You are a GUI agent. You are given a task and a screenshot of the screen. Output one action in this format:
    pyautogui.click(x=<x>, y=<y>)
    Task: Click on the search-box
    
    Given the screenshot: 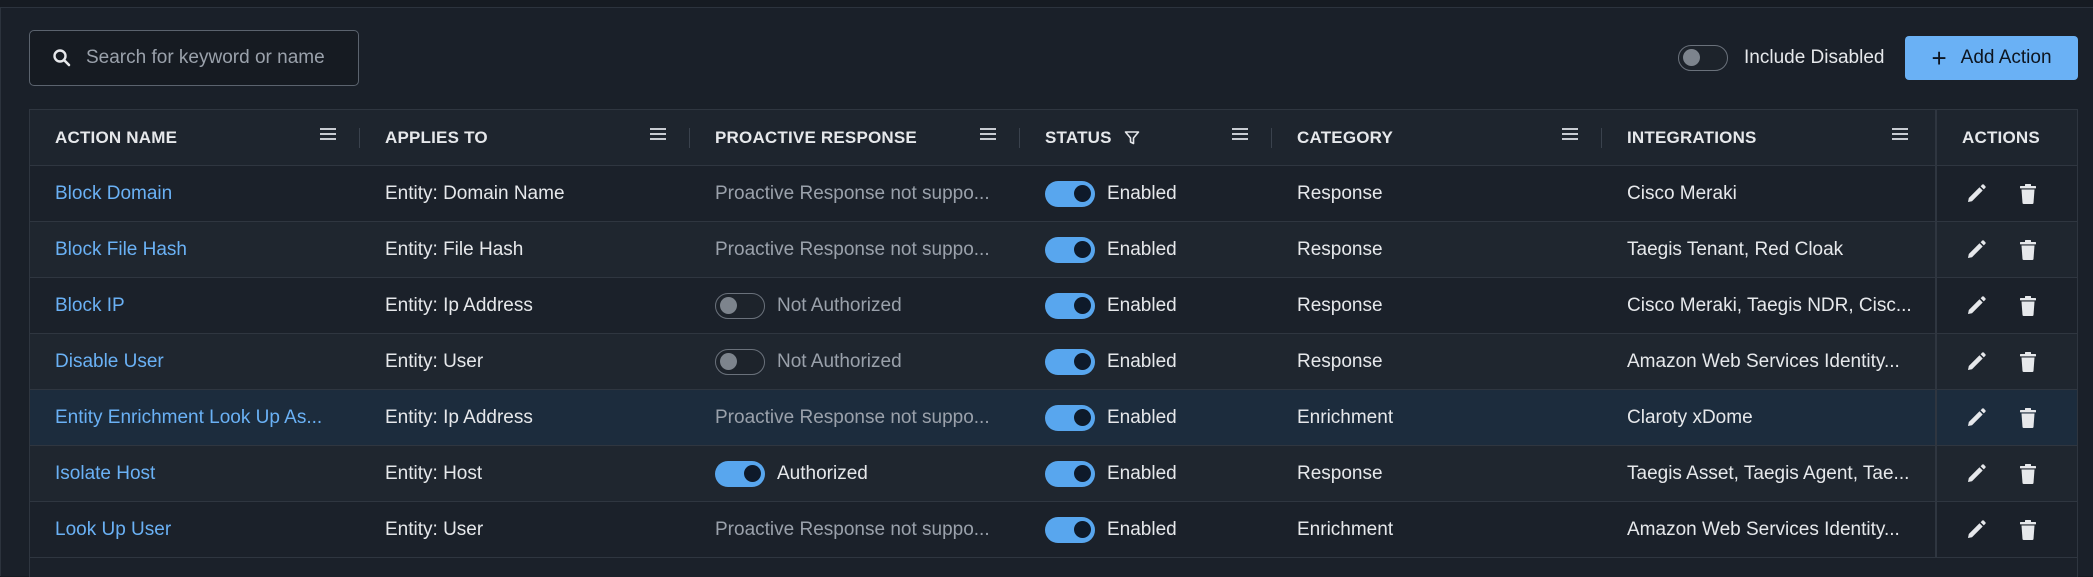 What is the action you would take?
    pyautogui.click(x=194, y=58)
    